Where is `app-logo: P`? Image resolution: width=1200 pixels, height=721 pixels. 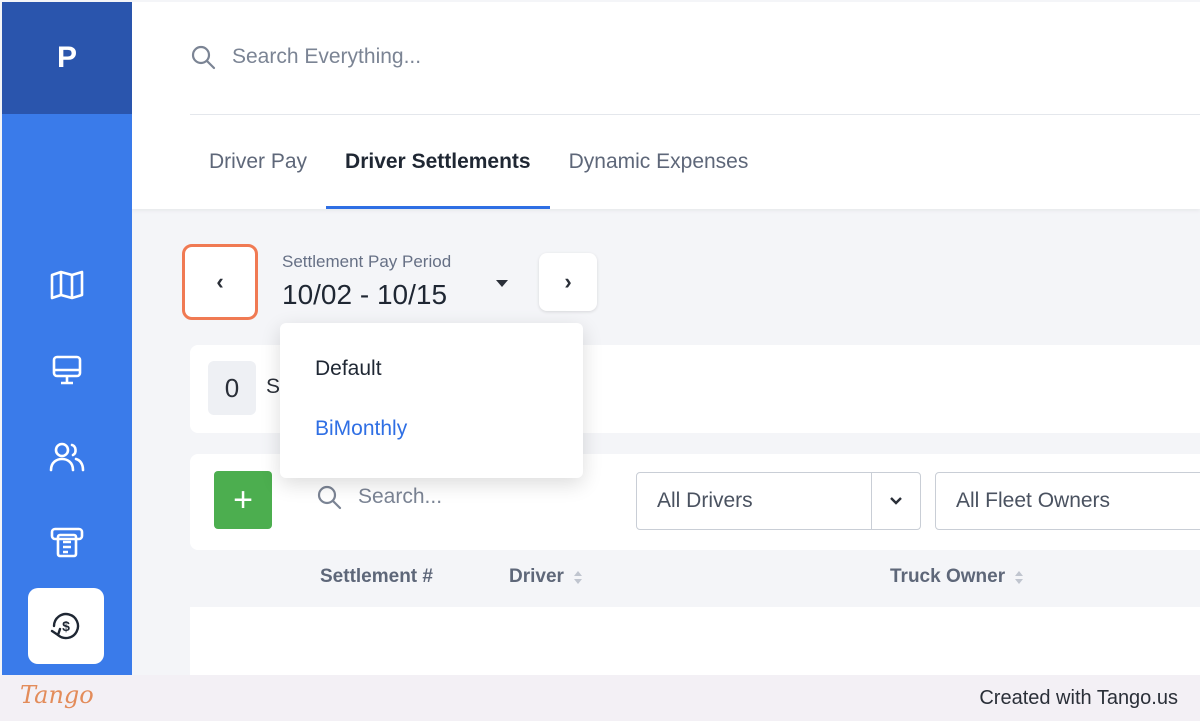
app-logo: P is located at coordinates (67, 58).